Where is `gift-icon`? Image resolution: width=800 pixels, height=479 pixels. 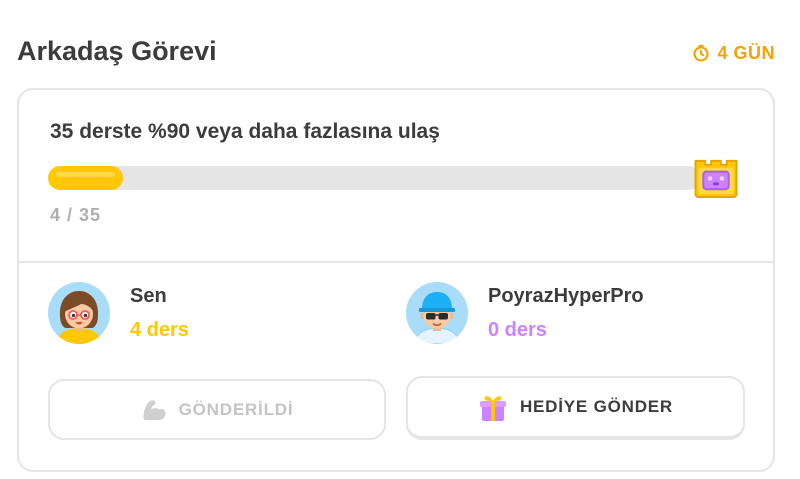 gift-icon is located at coordinates (493, 407).